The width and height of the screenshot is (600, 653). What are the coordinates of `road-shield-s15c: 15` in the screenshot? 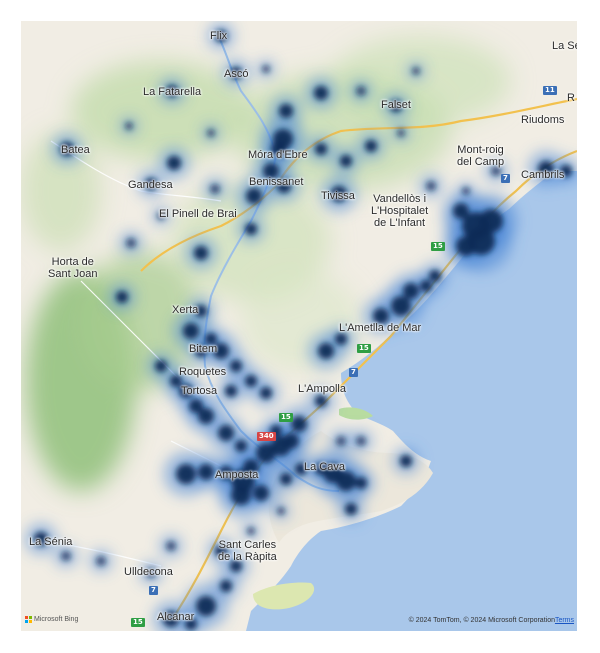 It's located at (286, 417).